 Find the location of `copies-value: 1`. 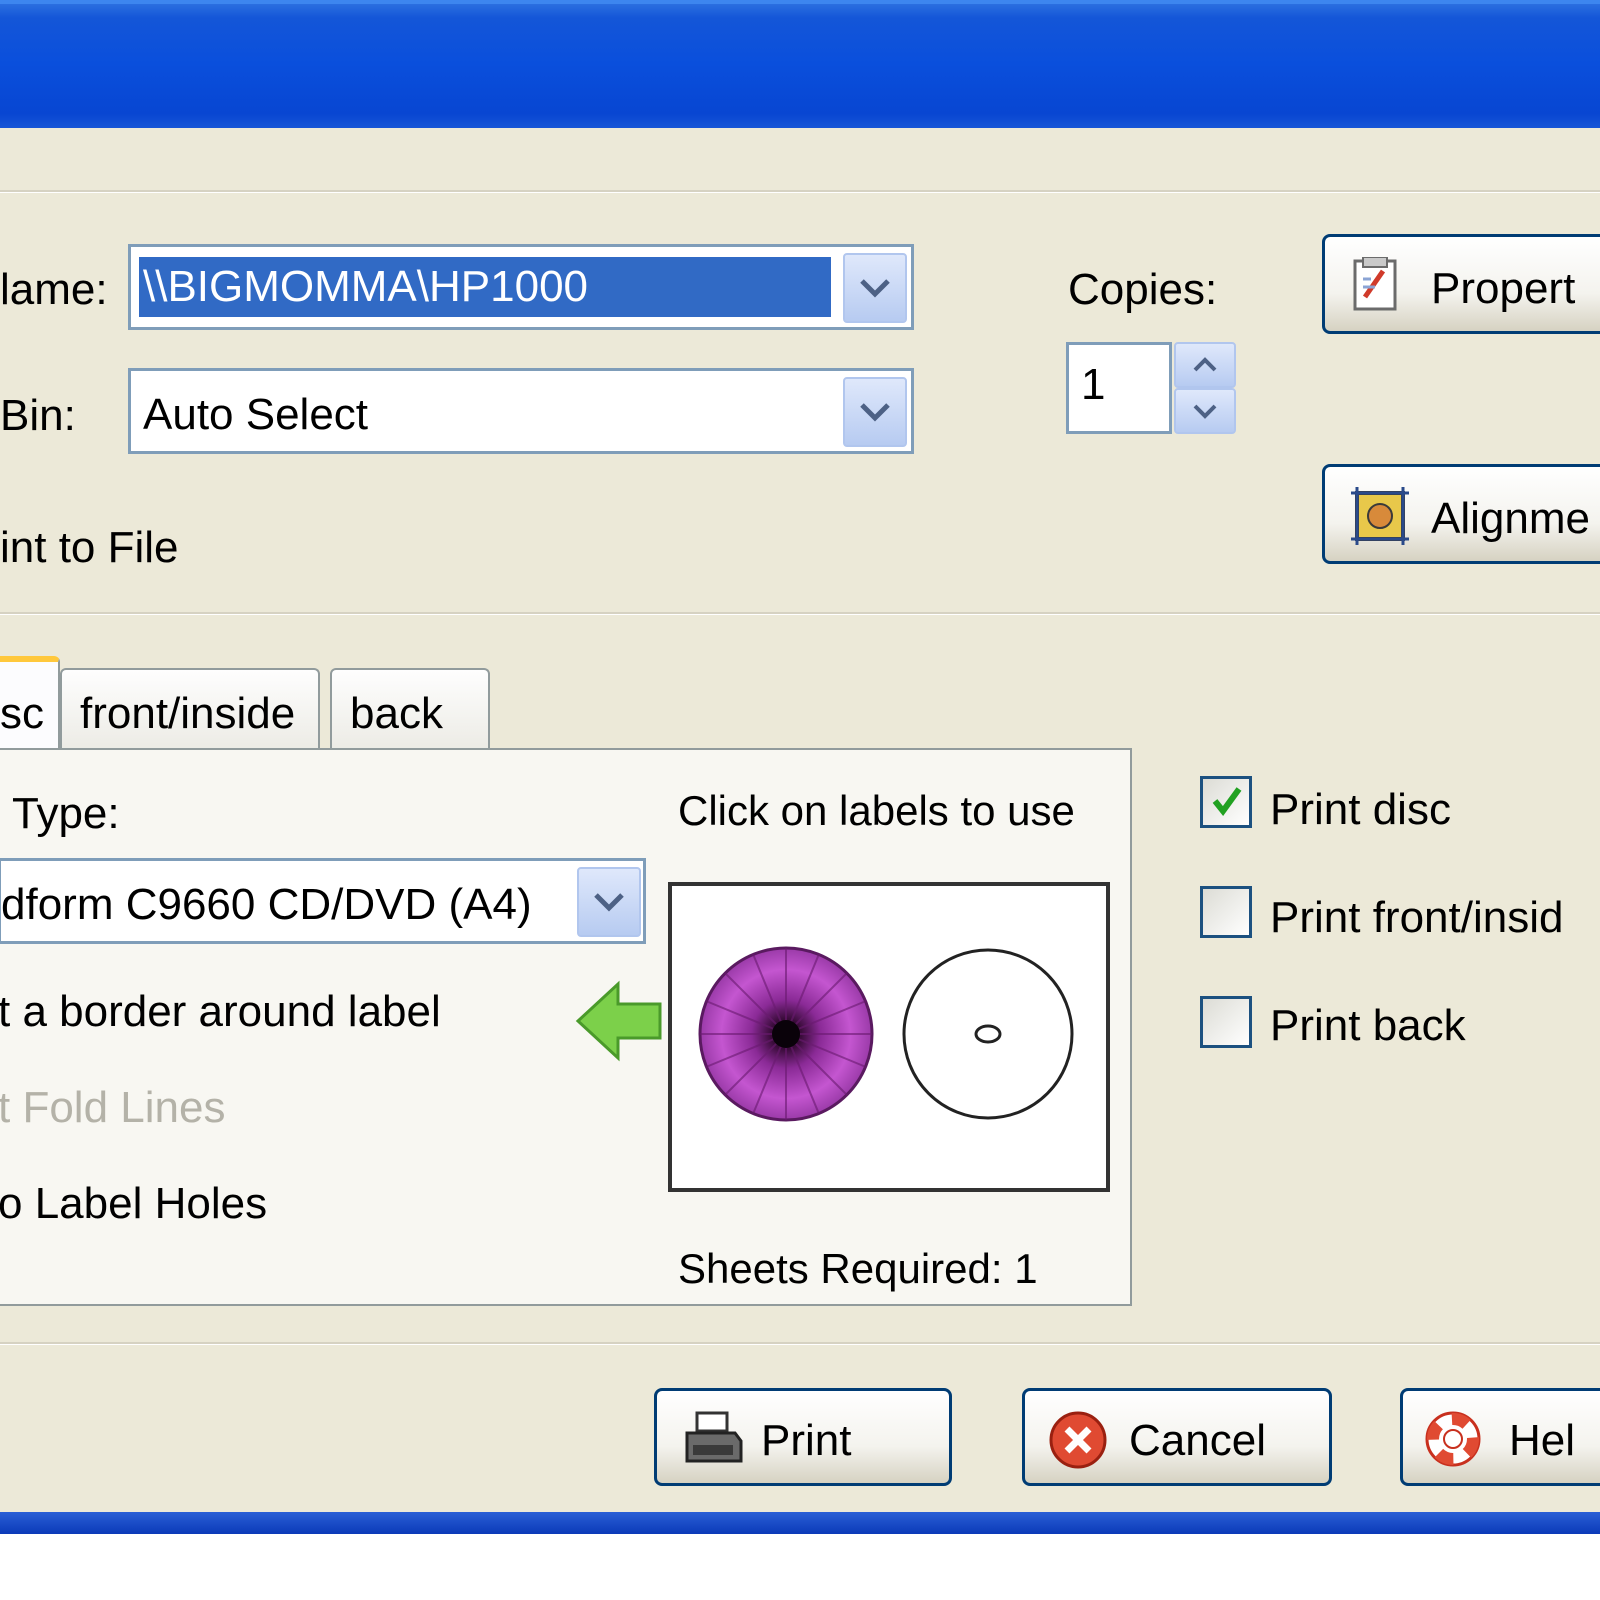

copies-value: 1 is located at coordinates (1093, 384).